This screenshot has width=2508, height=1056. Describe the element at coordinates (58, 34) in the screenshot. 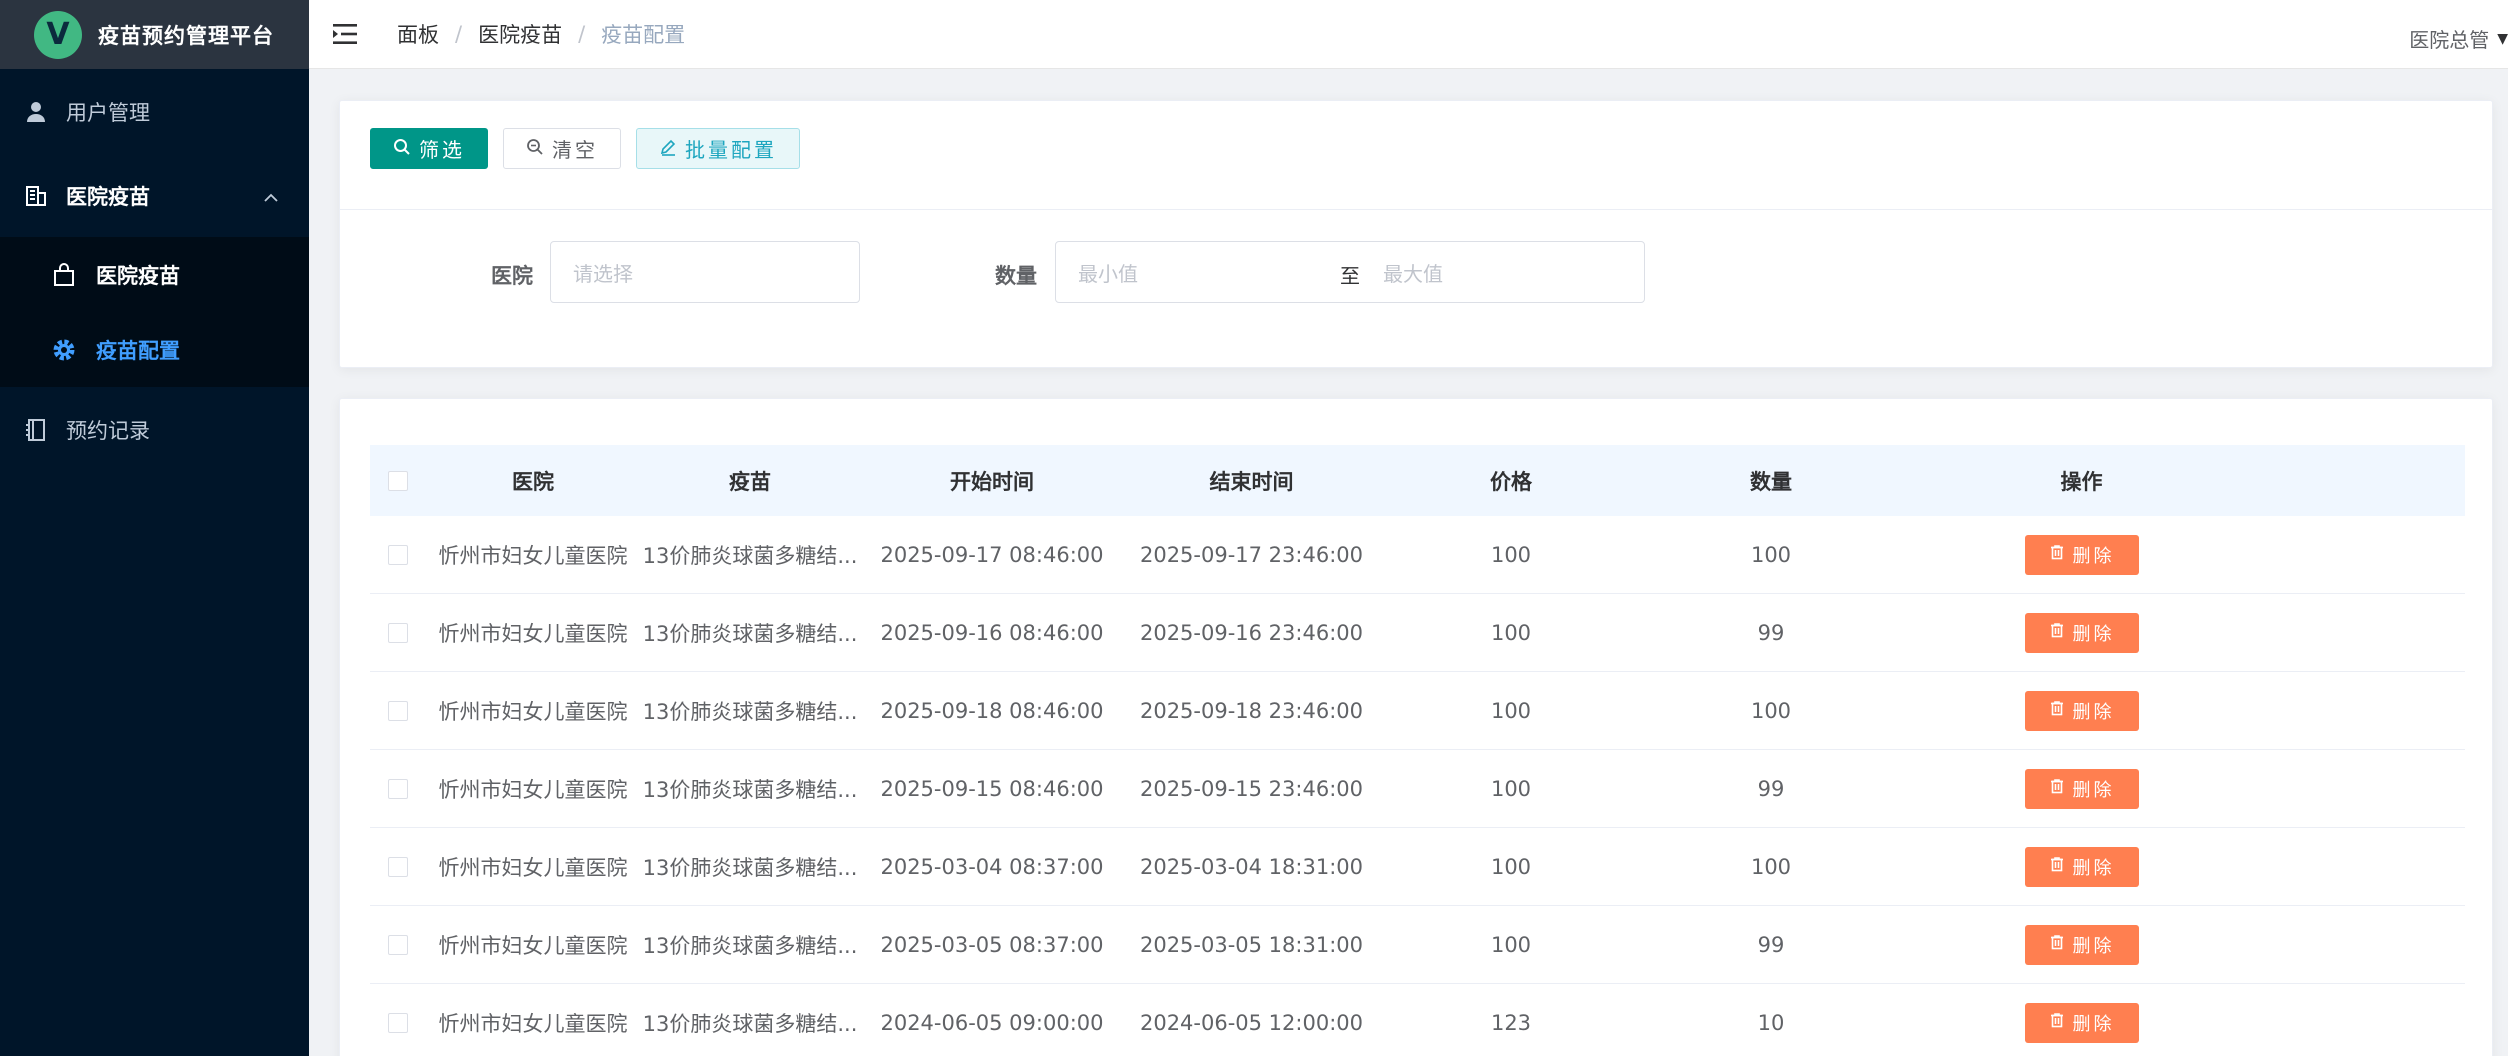

I see `logo-icon: V` at that location.